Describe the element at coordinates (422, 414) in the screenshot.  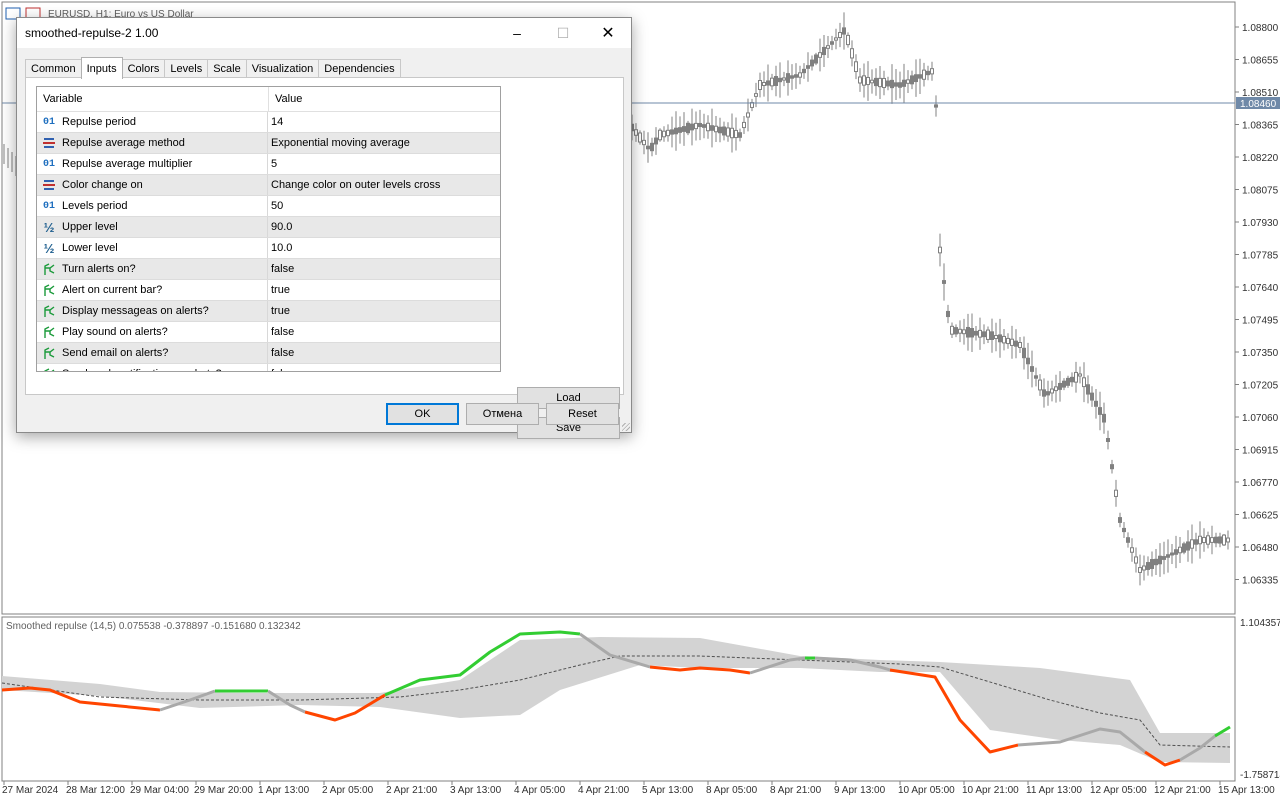
I see `ok-button: OK` at that location.